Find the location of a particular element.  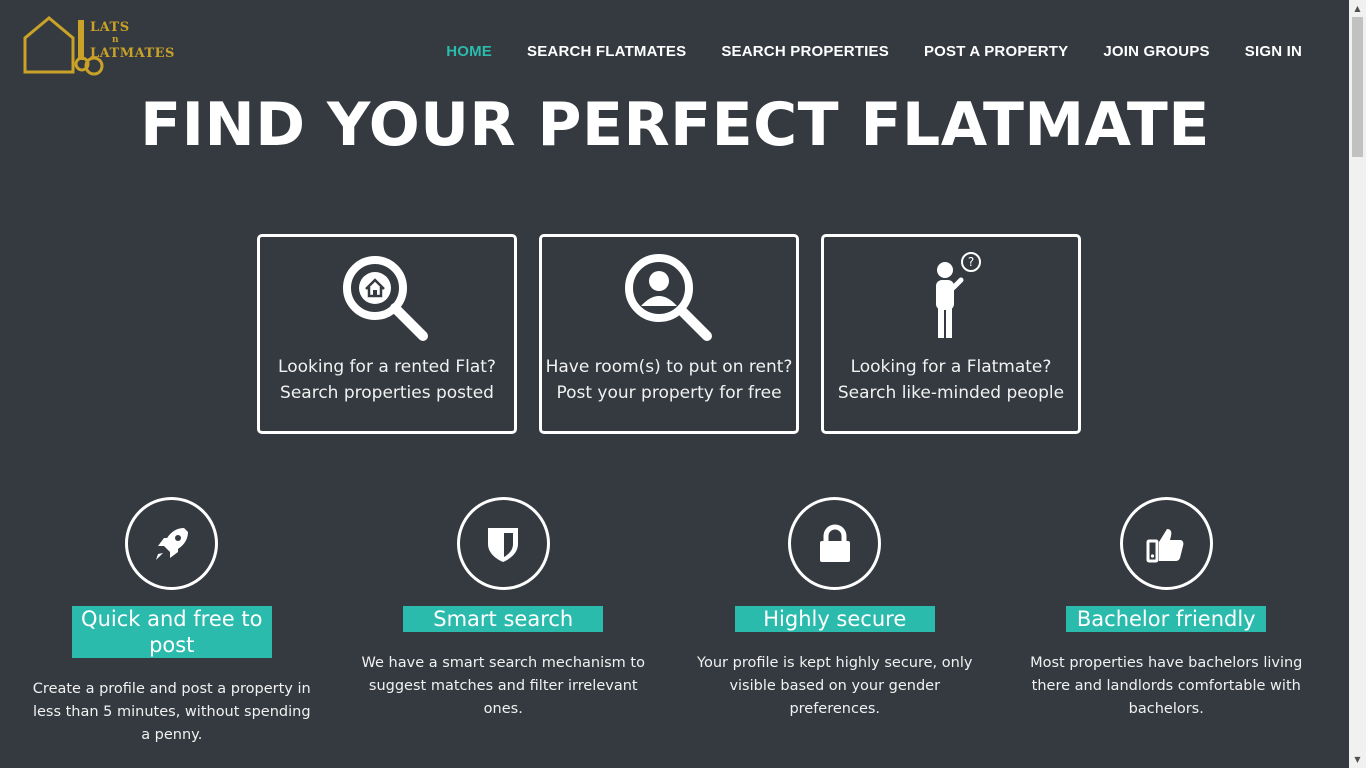

nav-search-flatmates: SEARCH FLATMATES is located at coordinates (606, 51).